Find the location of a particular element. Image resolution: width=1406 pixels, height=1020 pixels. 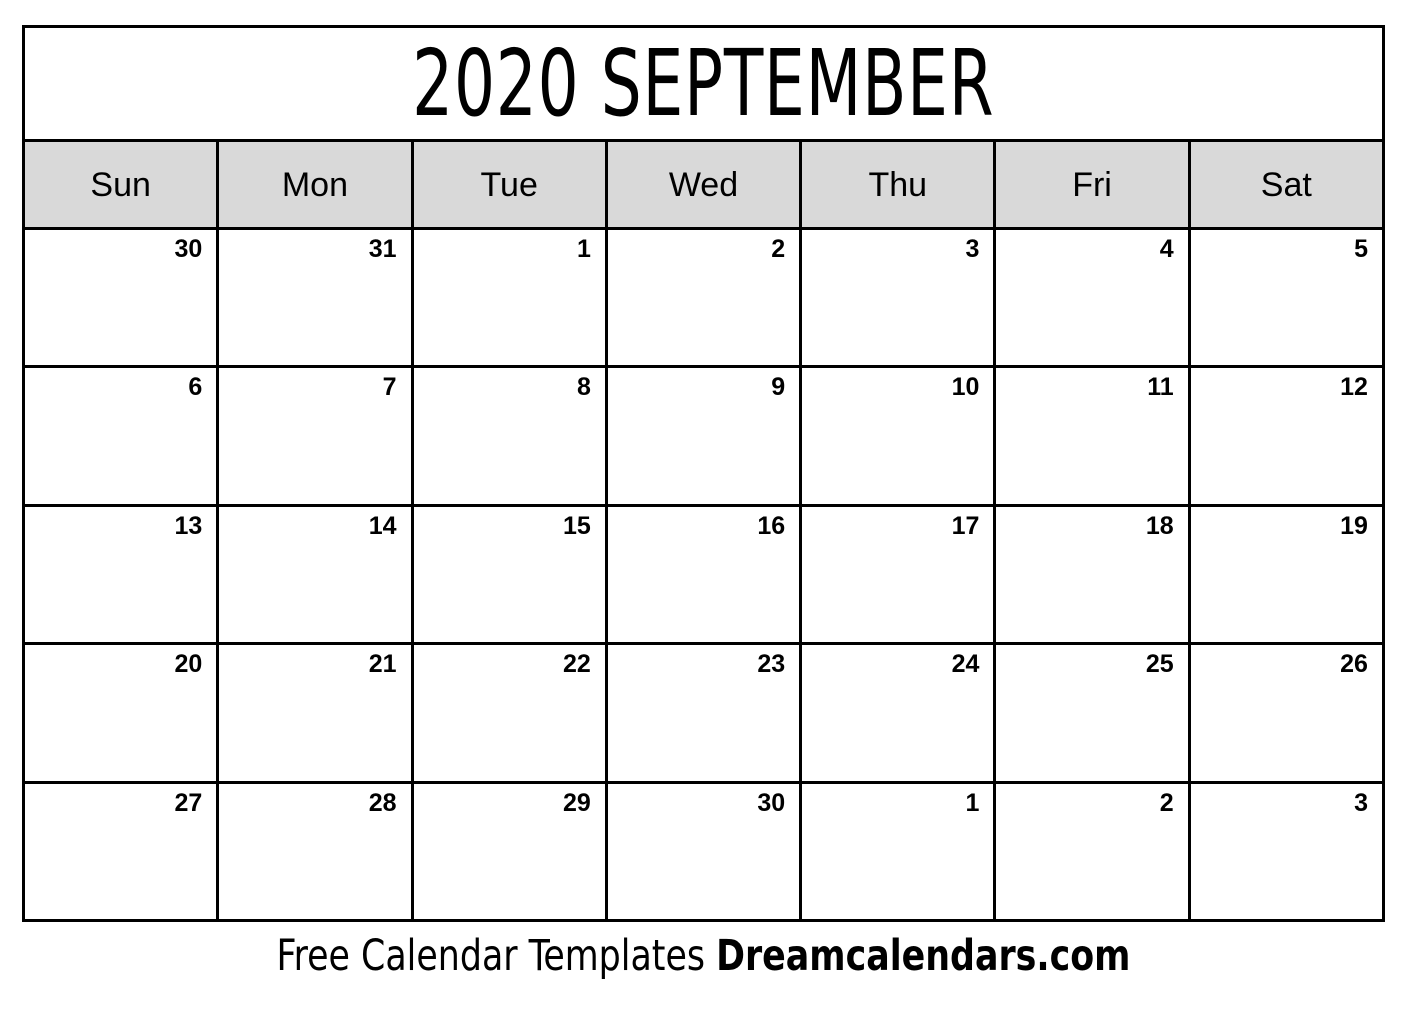

day-number: 19 is located at coordinates (1354, 525).